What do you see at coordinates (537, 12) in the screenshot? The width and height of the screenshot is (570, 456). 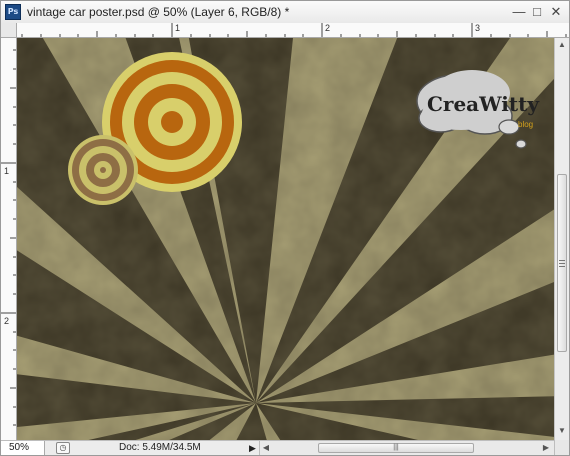 I see `maximize-button: □` at bounding box center [537, 12].